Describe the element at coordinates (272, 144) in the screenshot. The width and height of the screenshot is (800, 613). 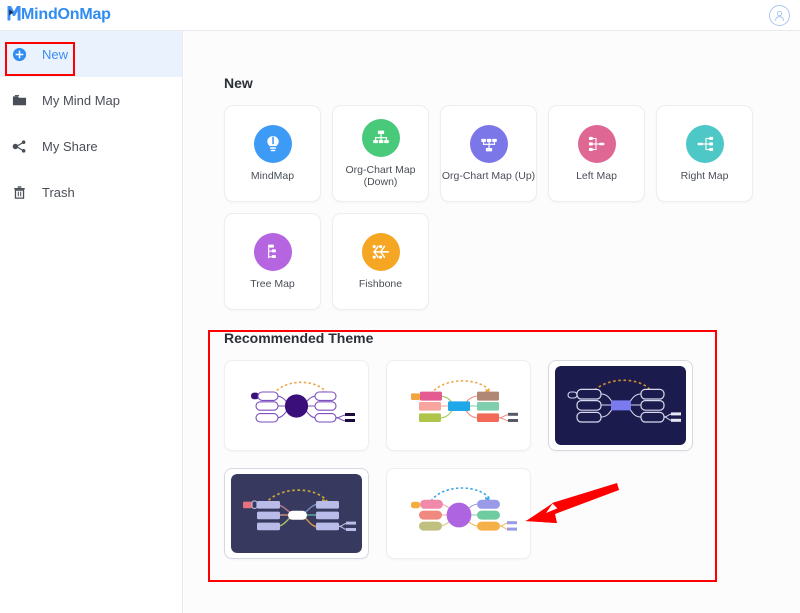
I see `lightbulb-icon` at that location.